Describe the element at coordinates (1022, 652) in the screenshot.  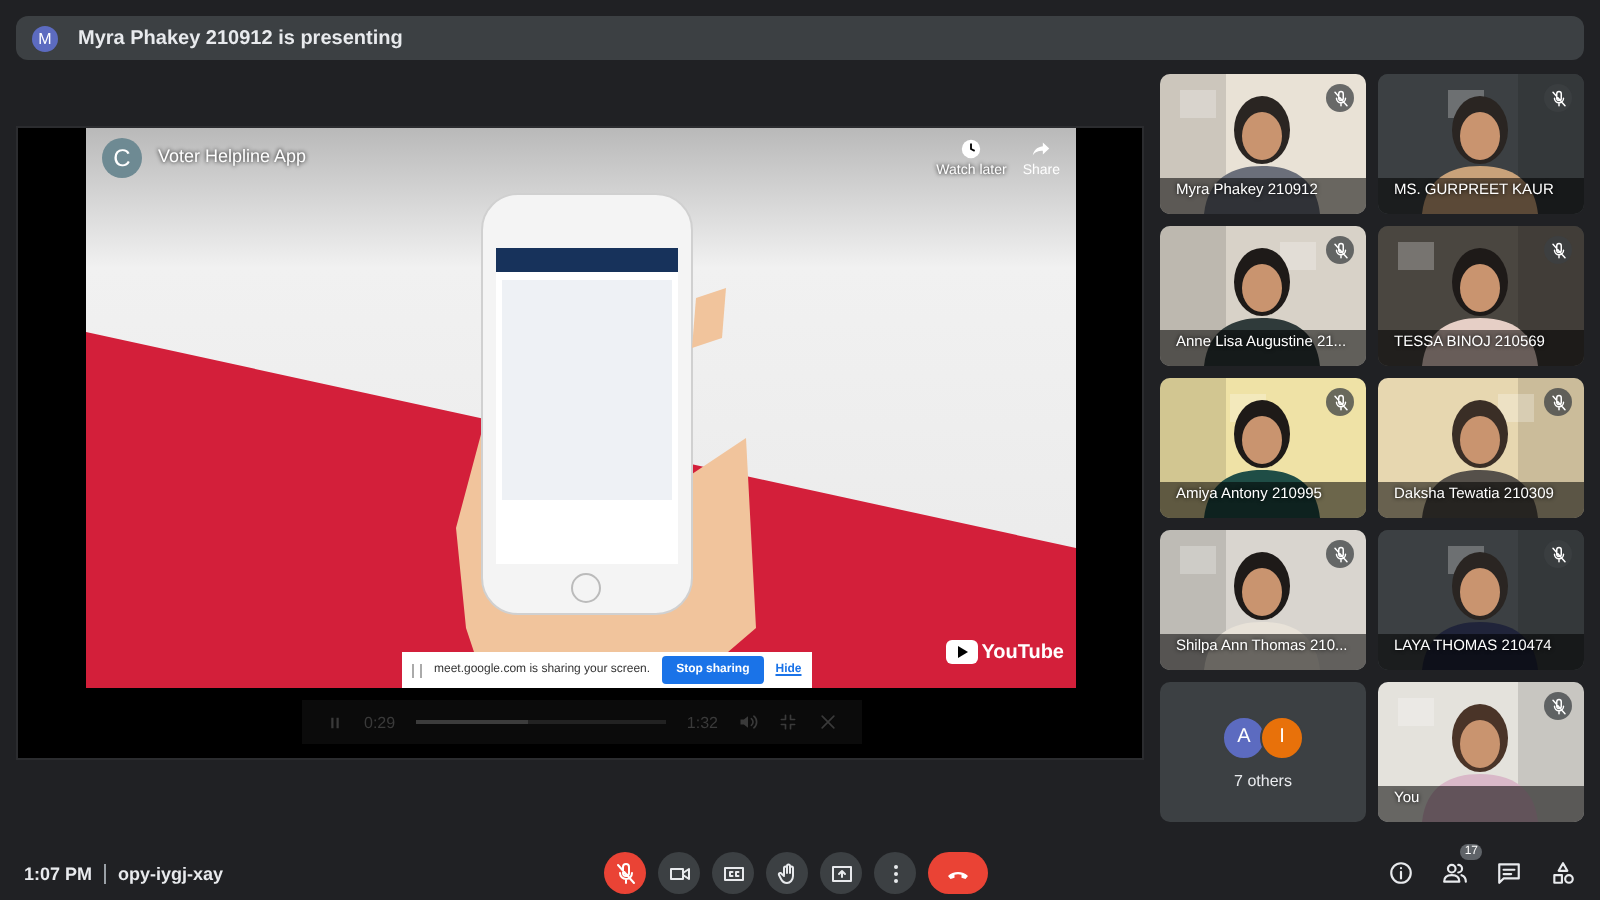
I see `logo-text: YouTube` at that location.